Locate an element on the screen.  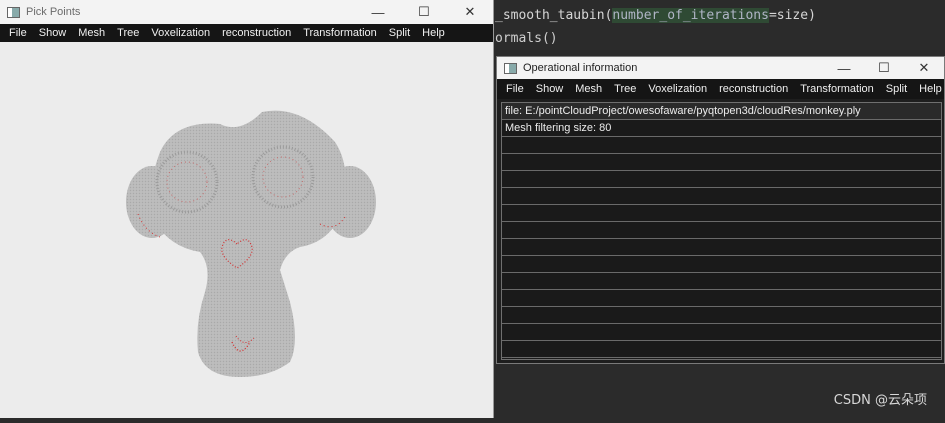
pick-points-titlebar: Pick Points — ☐ ✕ is located at coordinates (246, 12).